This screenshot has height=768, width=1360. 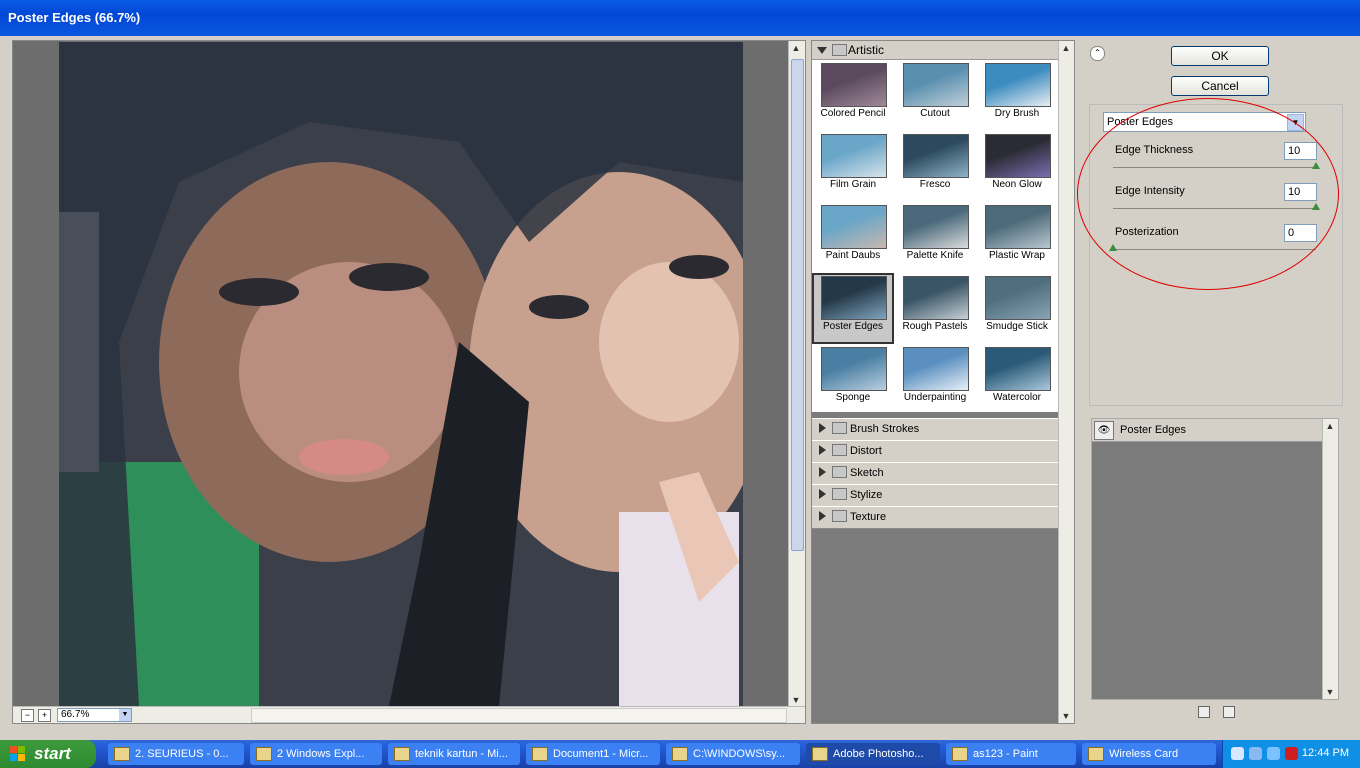 What do you see at coordinates (52, 753) in the screenshot?
I see `start-label: start` at bounding box center [52, 753].